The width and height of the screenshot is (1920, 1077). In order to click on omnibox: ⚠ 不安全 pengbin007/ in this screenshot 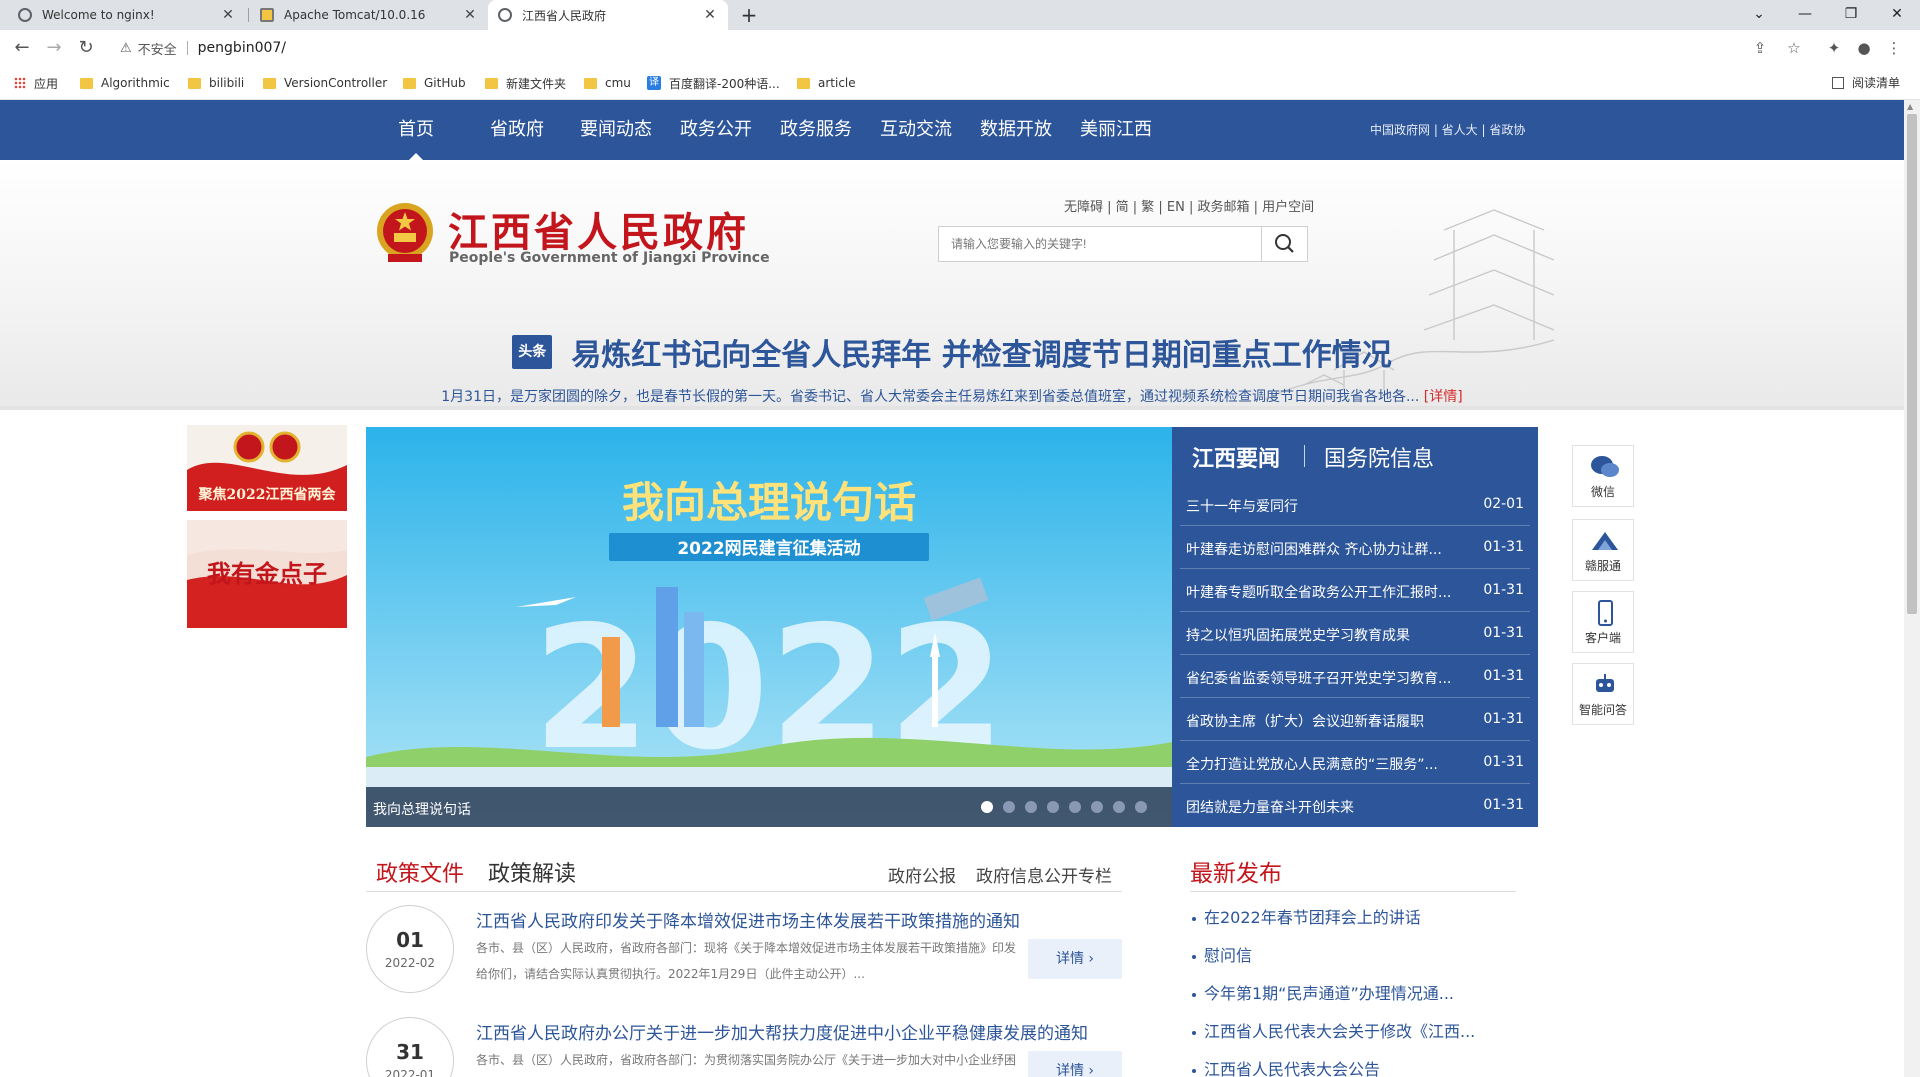, I will do `click(944, 48)`.